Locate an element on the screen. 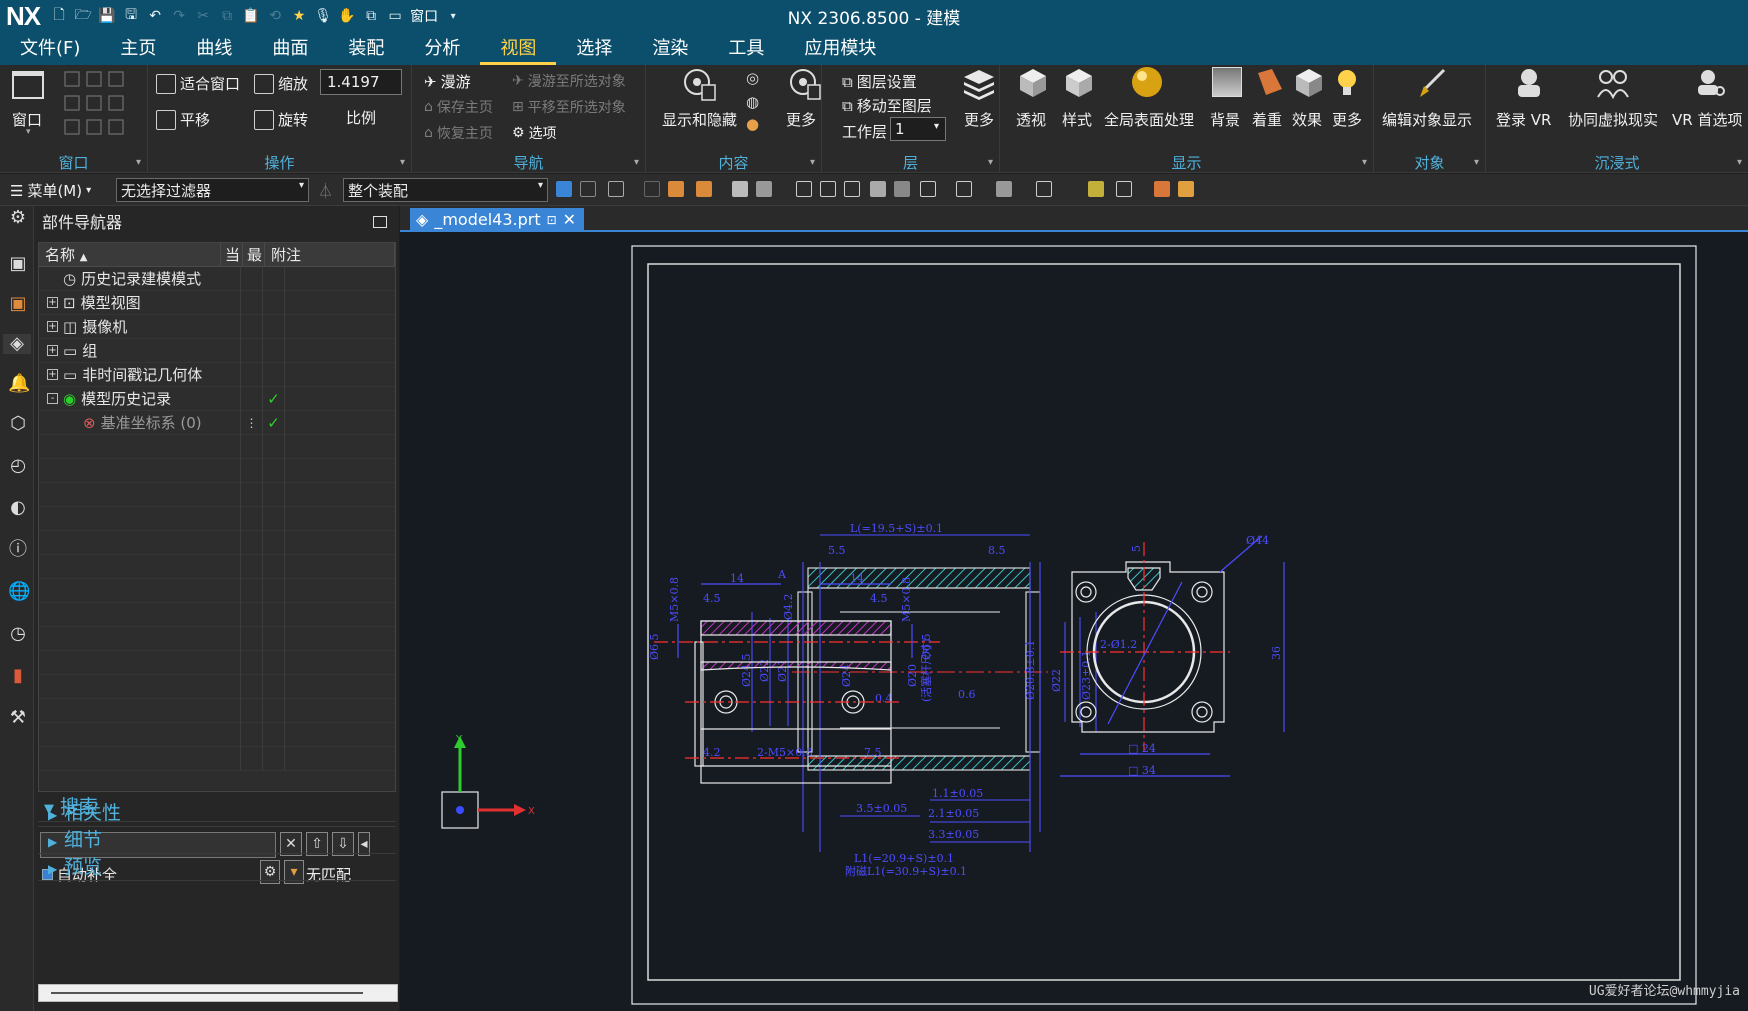 The height and width of the screenshot is (1011, 1748). perspective-button: 透视 is located at coordinates (1031, 119).